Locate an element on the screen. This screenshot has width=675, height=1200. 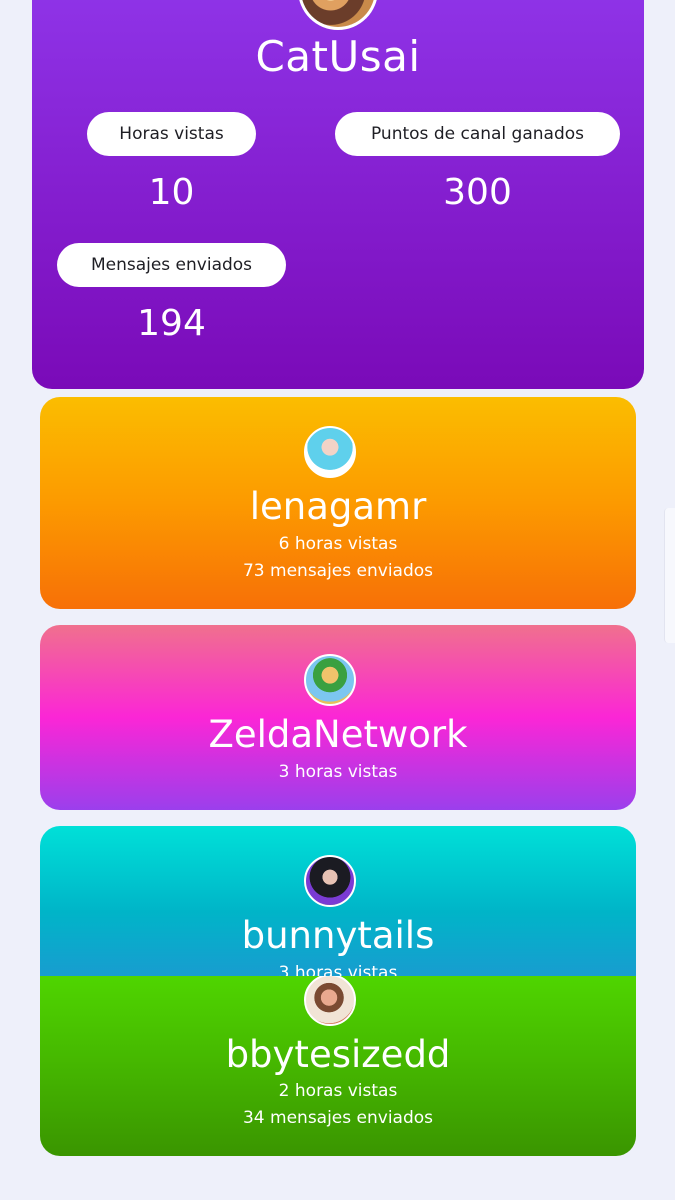
channel-name: bbytesizedd is located at coordinates (338, 1054).